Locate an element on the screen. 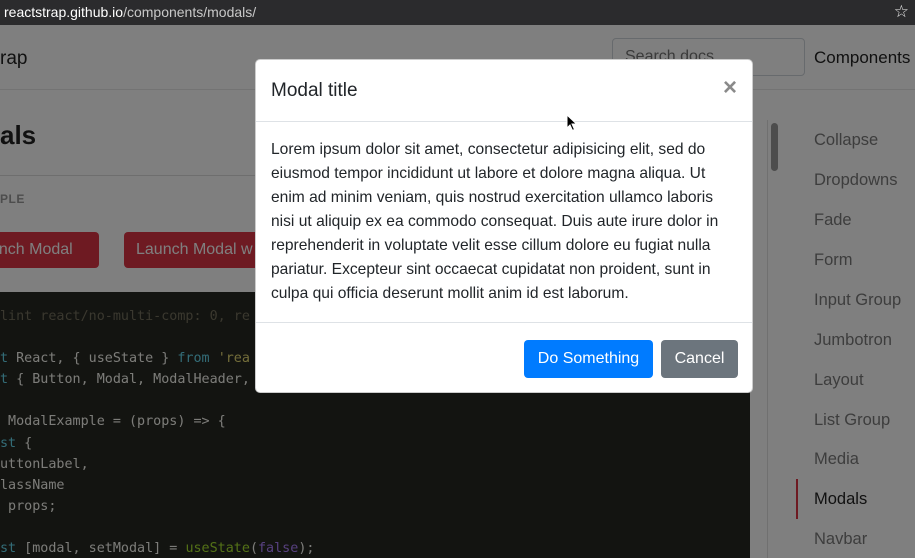  url-text: reactstrap.github.io/components/modals/ is located at coordinates (130, 12).